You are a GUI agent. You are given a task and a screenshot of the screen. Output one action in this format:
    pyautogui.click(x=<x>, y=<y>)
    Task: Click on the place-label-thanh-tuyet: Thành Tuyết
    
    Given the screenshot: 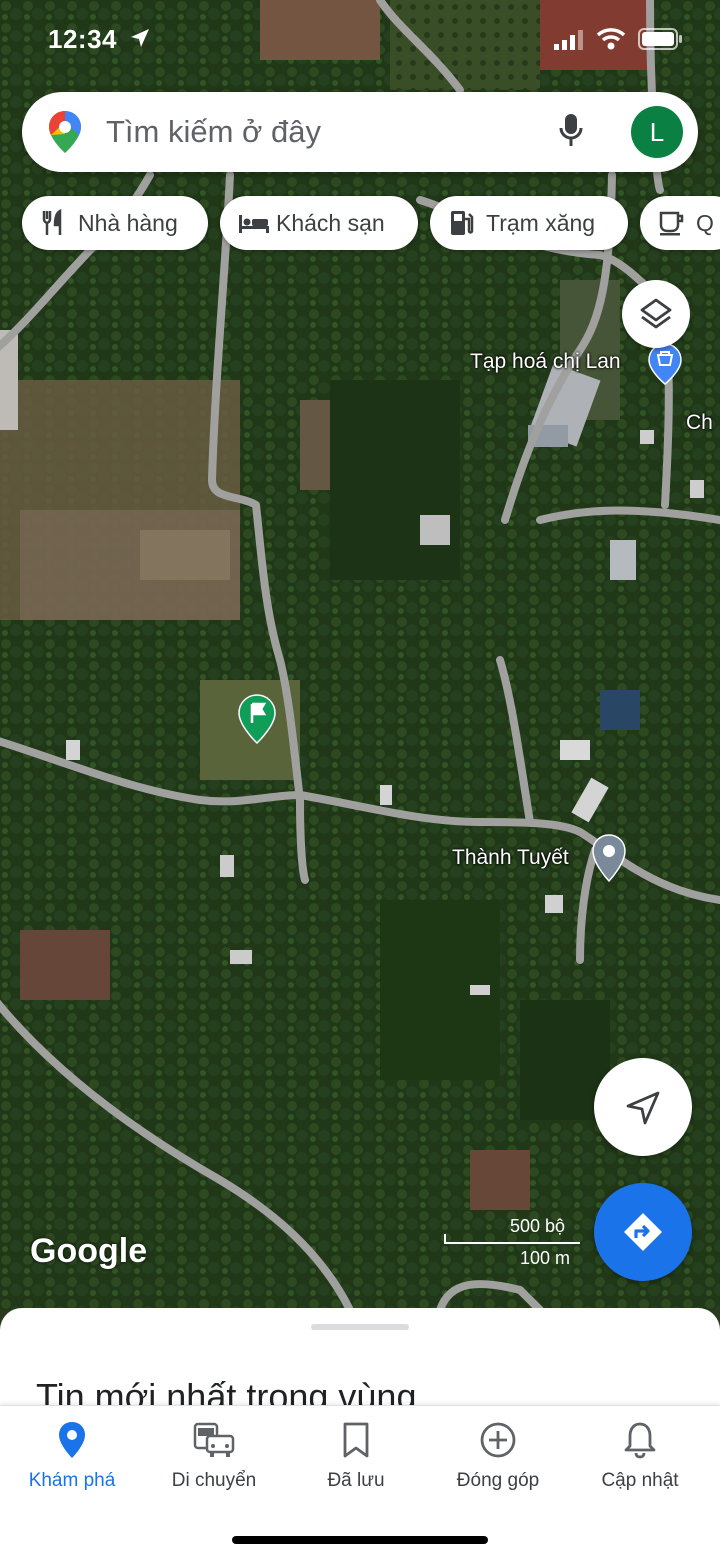 What is the action you would take?
    pyautogui.click(x=510, y=858)
    